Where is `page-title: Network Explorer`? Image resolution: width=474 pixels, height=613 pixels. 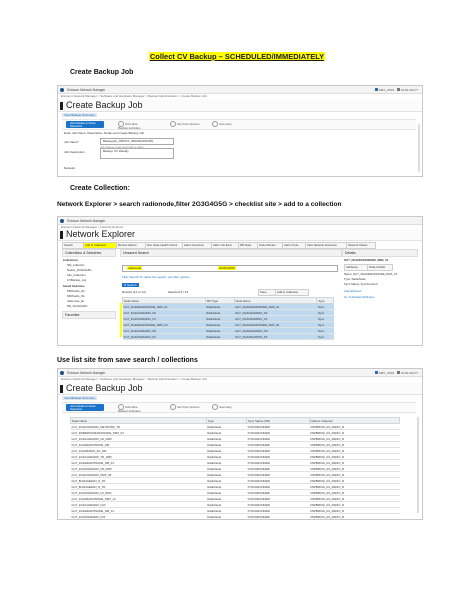 page-title: Network Explorer is located at coordinates (101, 234).